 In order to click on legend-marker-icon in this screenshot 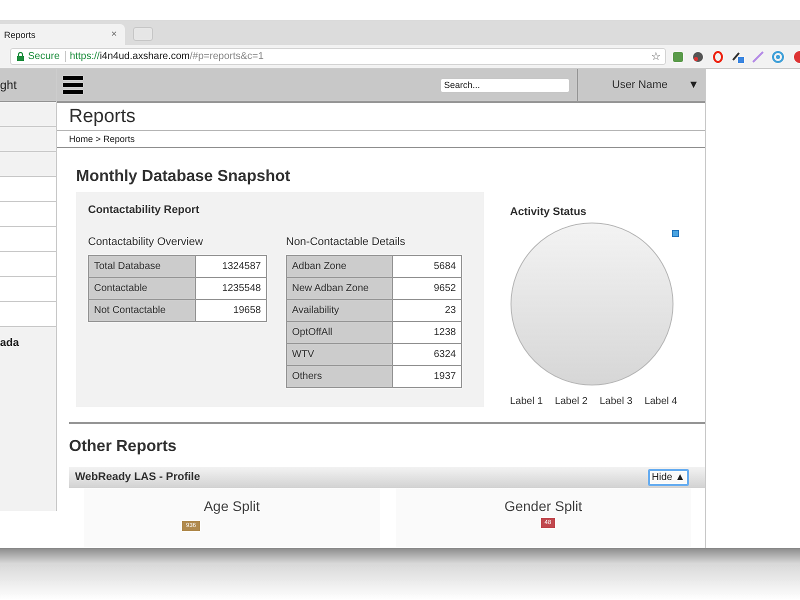, I will do `click(675, 233)`.